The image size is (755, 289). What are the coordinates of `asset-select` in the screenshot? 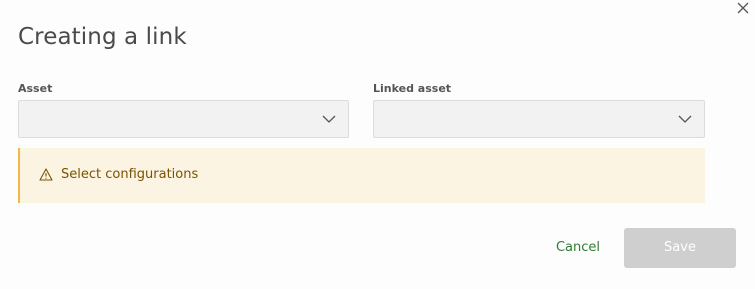 It's located at (183, 119).